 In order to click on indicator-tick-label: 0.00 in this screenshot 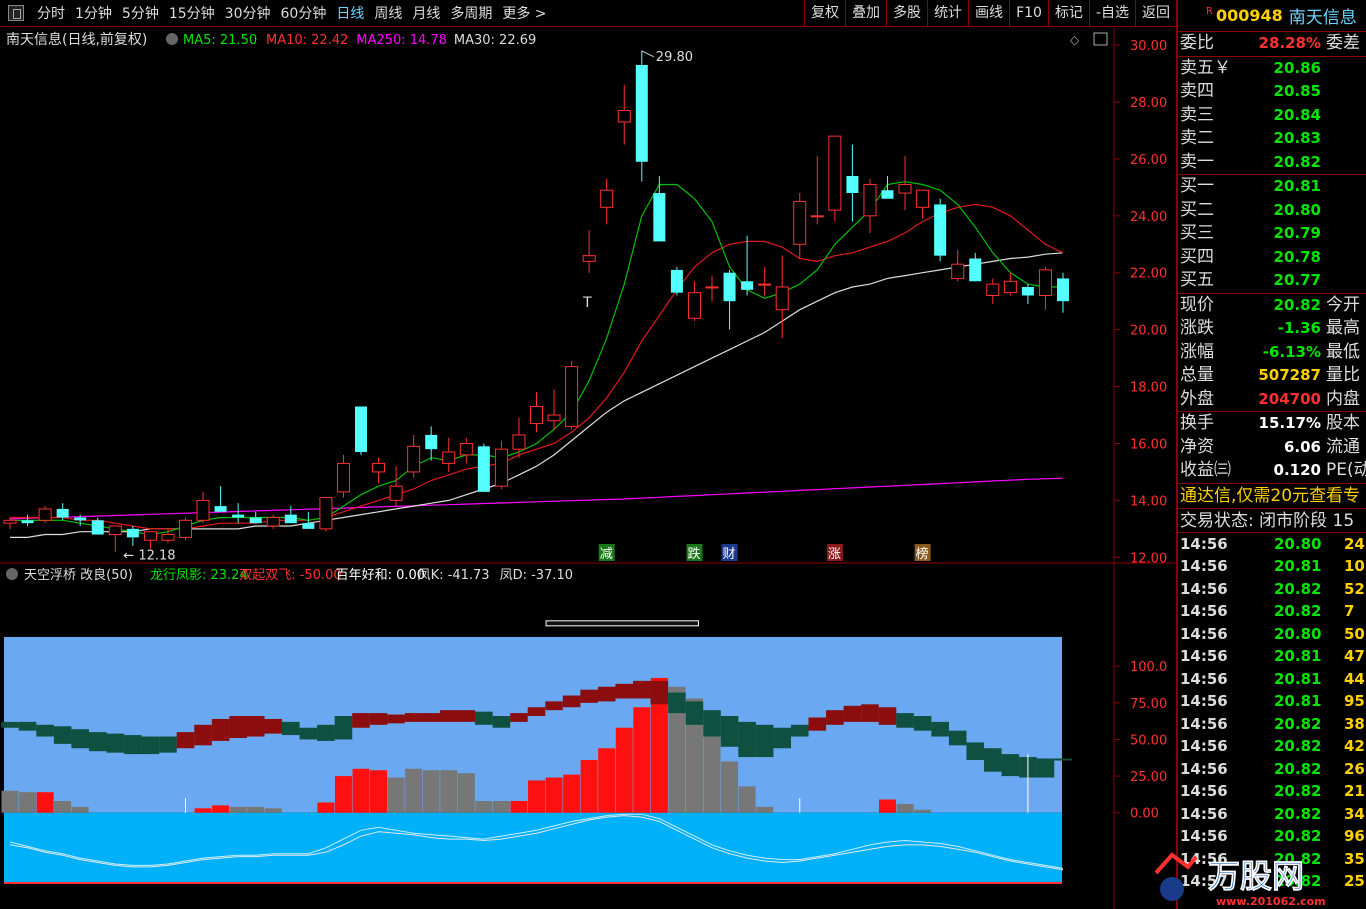, I will do `click(1144, 814)`.